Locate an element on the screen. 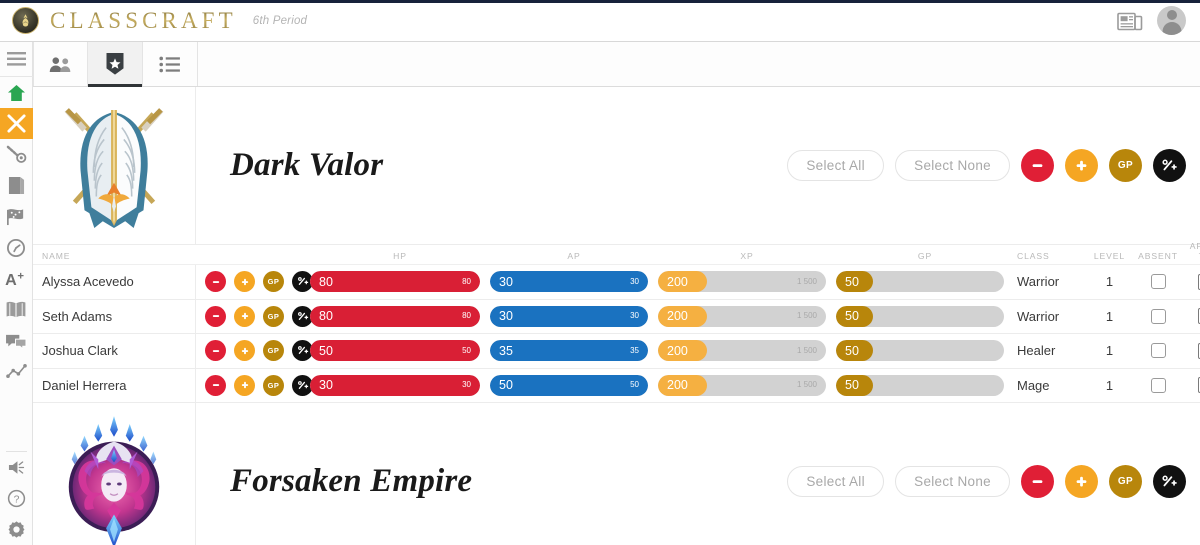  ap-bar: 50 50 is located at coordinates (569, 385).